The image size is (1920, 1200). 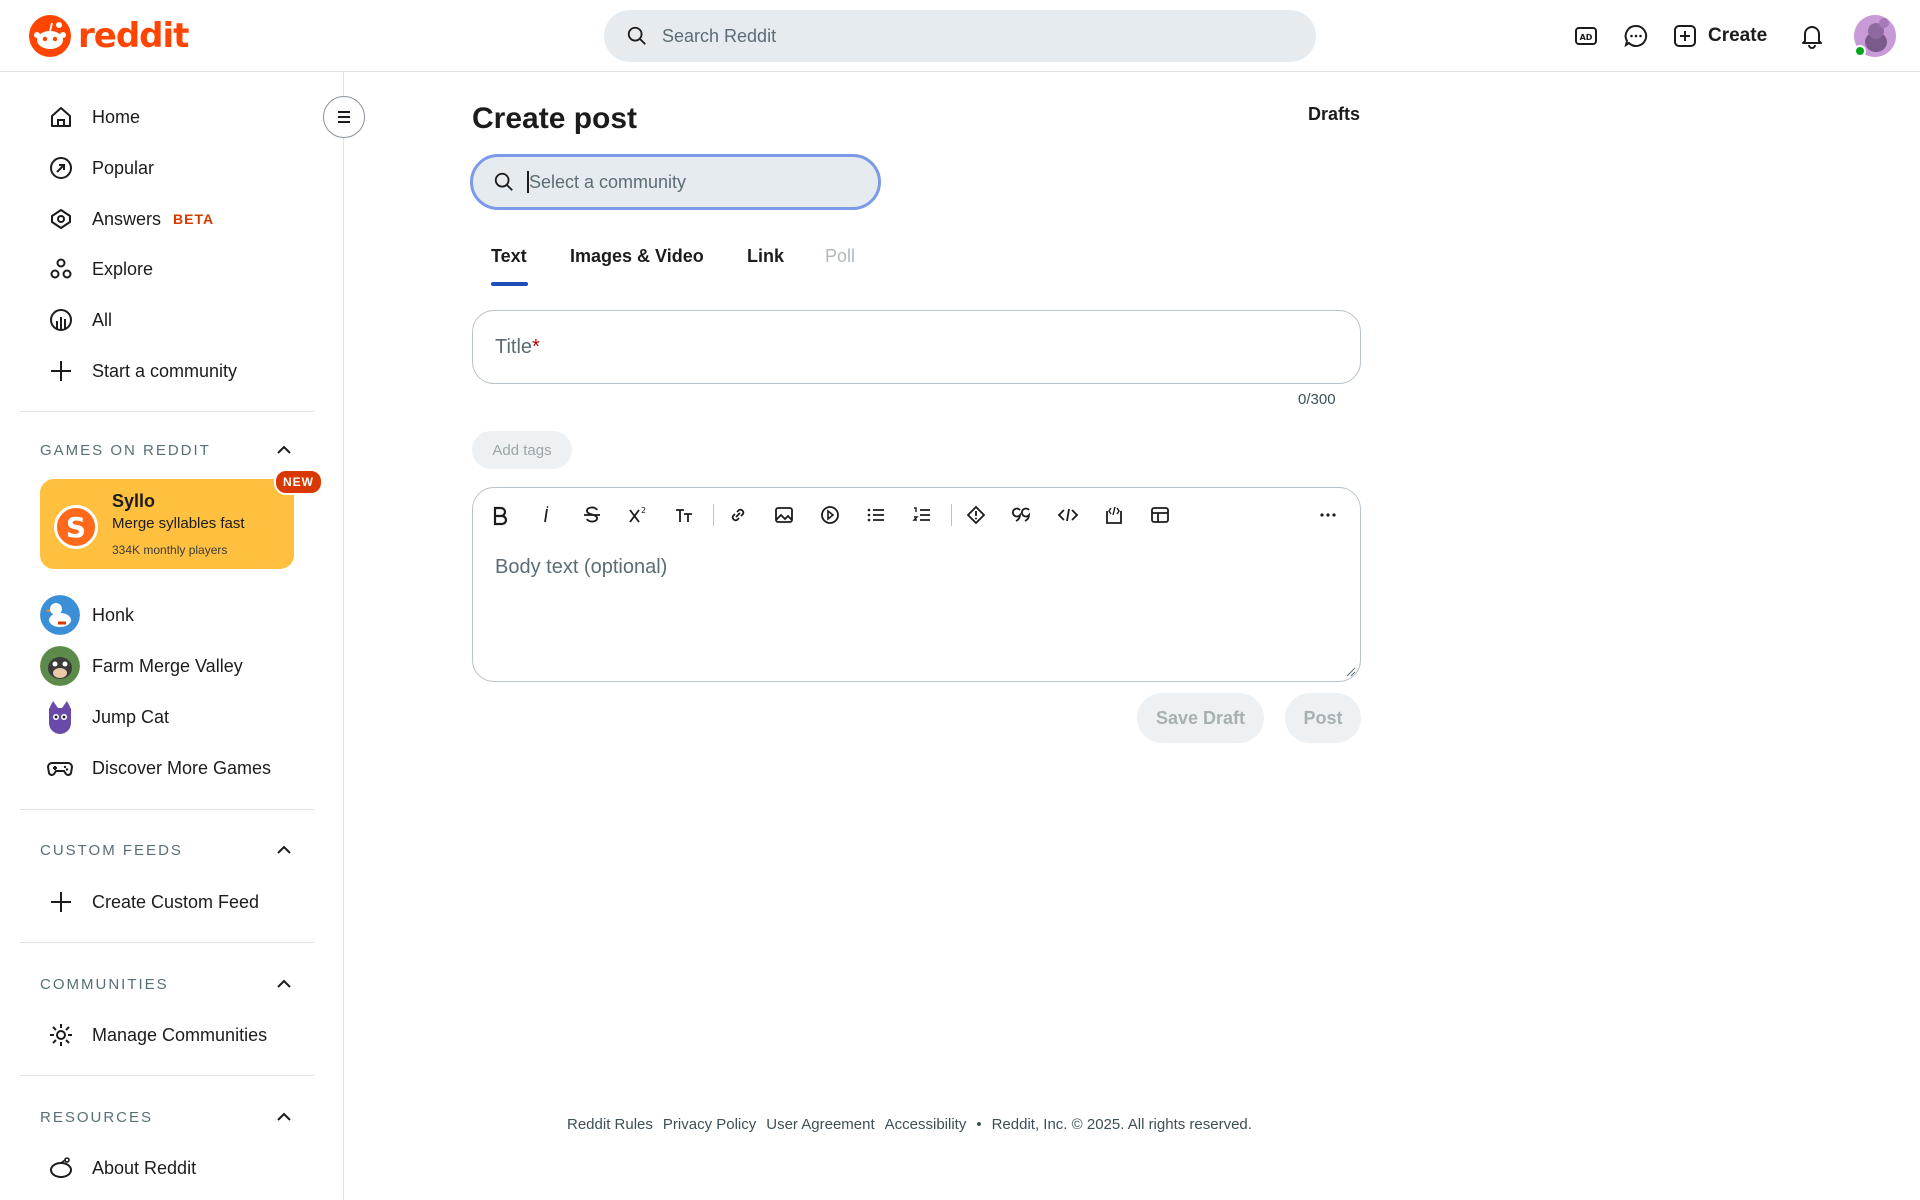 What do you see at coordinates (1328, 515) in the screenshot?
I see `more-icon` at bounding box center [1328, 515].